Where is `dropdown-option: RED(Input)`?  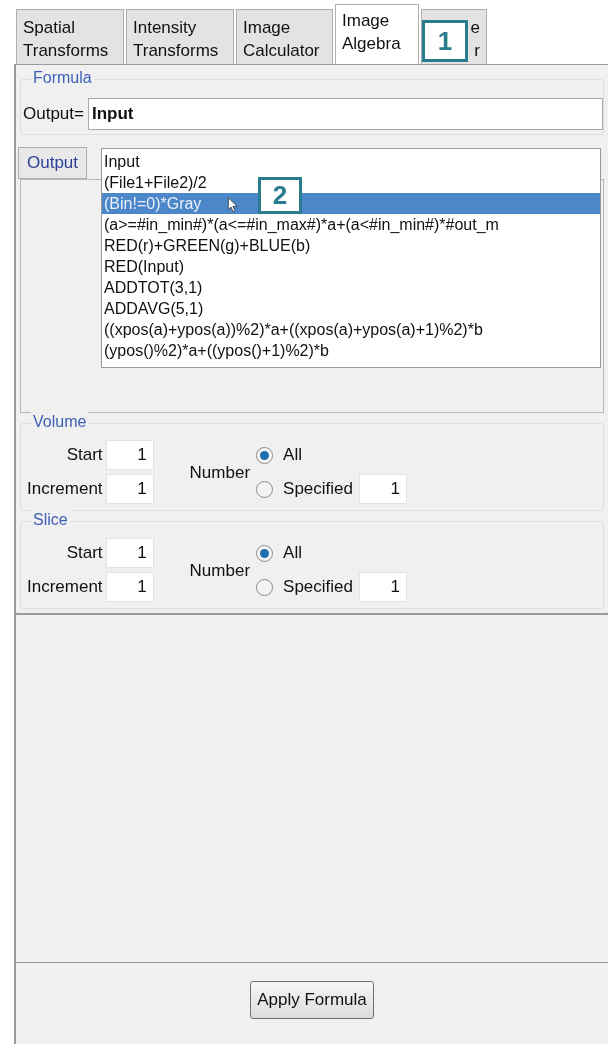
dropdown-option: RED(Input) is located at coordinates (351, 266).